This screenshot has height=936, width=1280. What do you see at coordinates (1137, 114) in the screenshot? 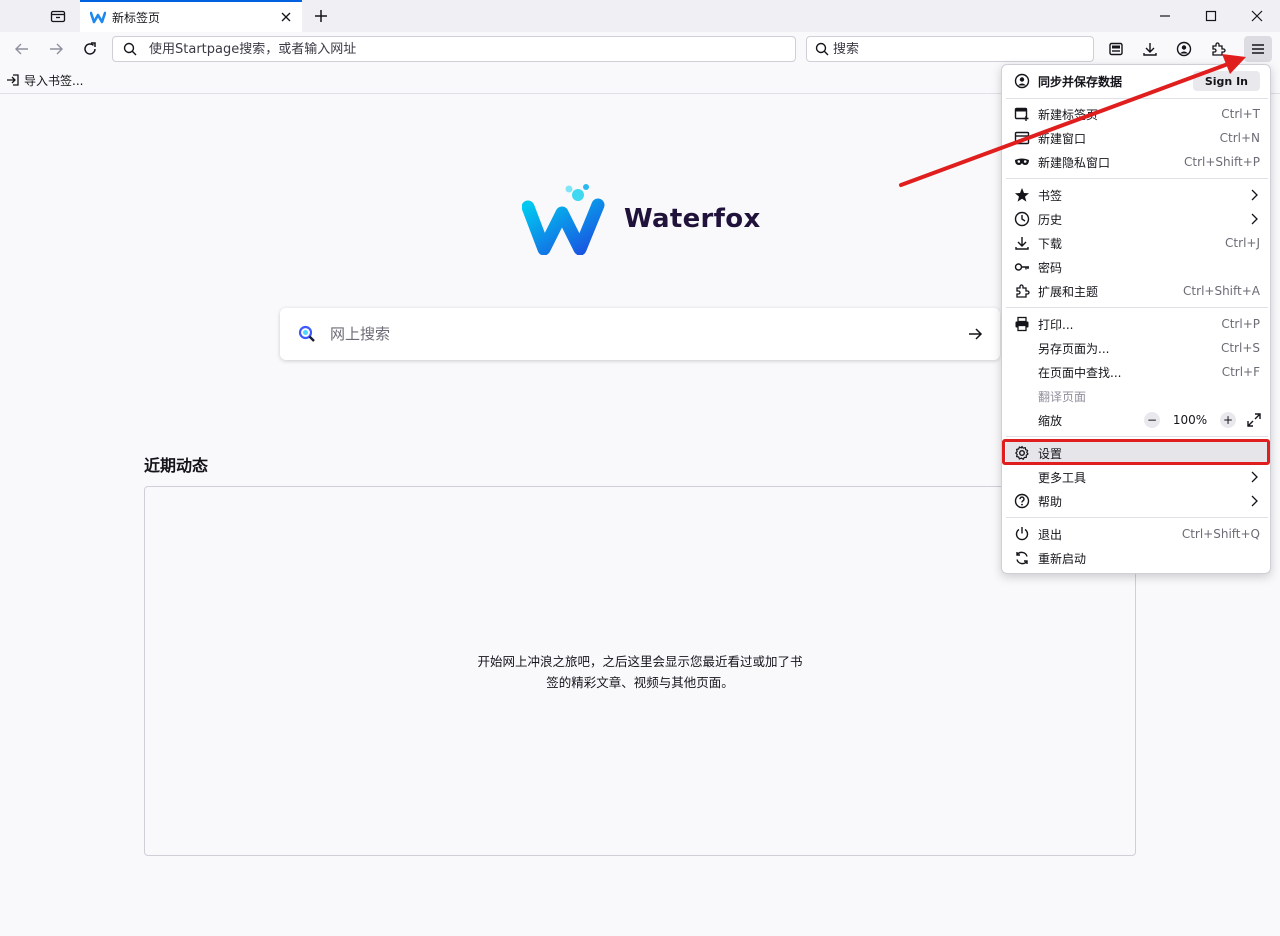
I see `menu-new-tab: 新建标签页 Ctrl+T` at bounding box center [1137, 114].